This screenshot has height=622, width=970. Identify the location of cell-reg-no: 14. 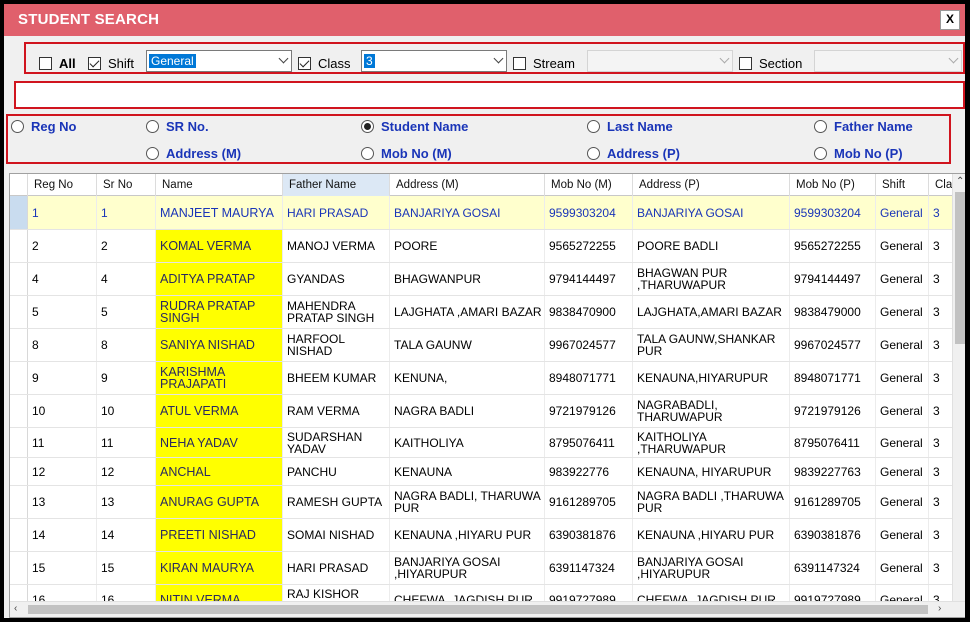
(62, 535).